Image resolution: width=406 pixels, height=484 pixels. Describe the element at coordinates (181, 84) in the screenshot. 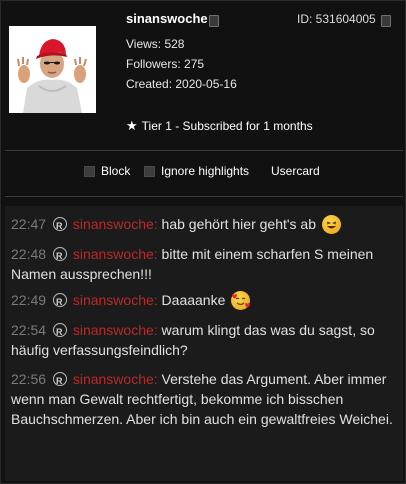

I see `created-date: Created: 2020-05-16` at that location.